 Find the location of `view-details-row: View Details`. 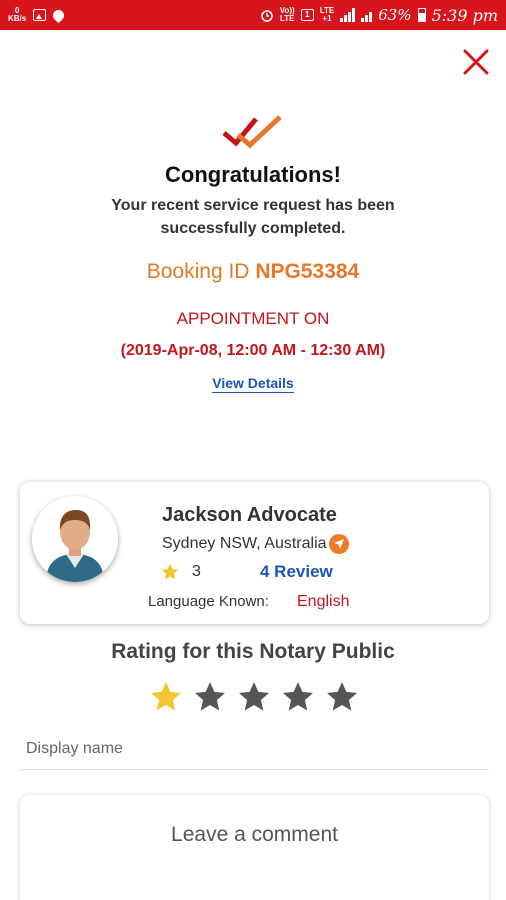

view-details-row: View Details is located at coordinates (253, 384).